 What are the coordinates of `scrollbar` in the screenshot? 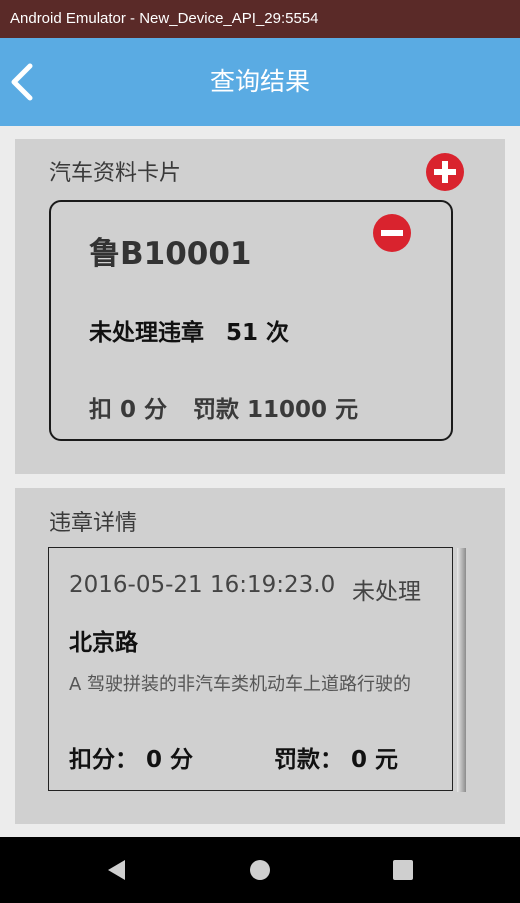 It's located at (461, 670).